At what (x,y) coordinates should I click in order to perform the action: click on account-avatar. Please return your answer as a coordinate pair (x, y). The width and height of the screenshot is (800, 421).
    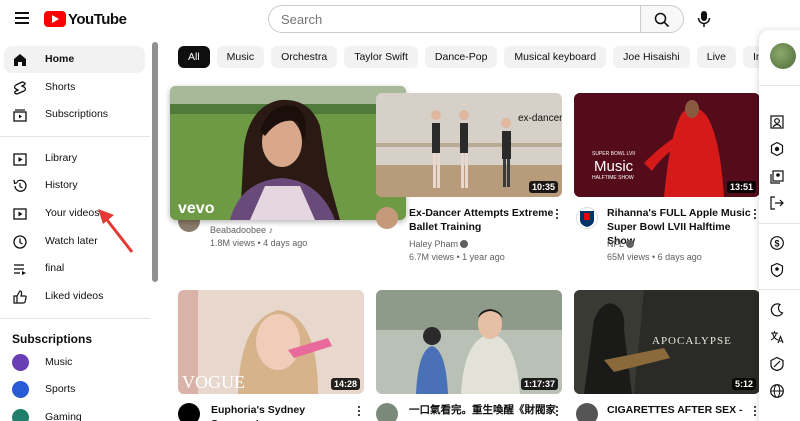
    Looking at the image, I should click on (783, 56).